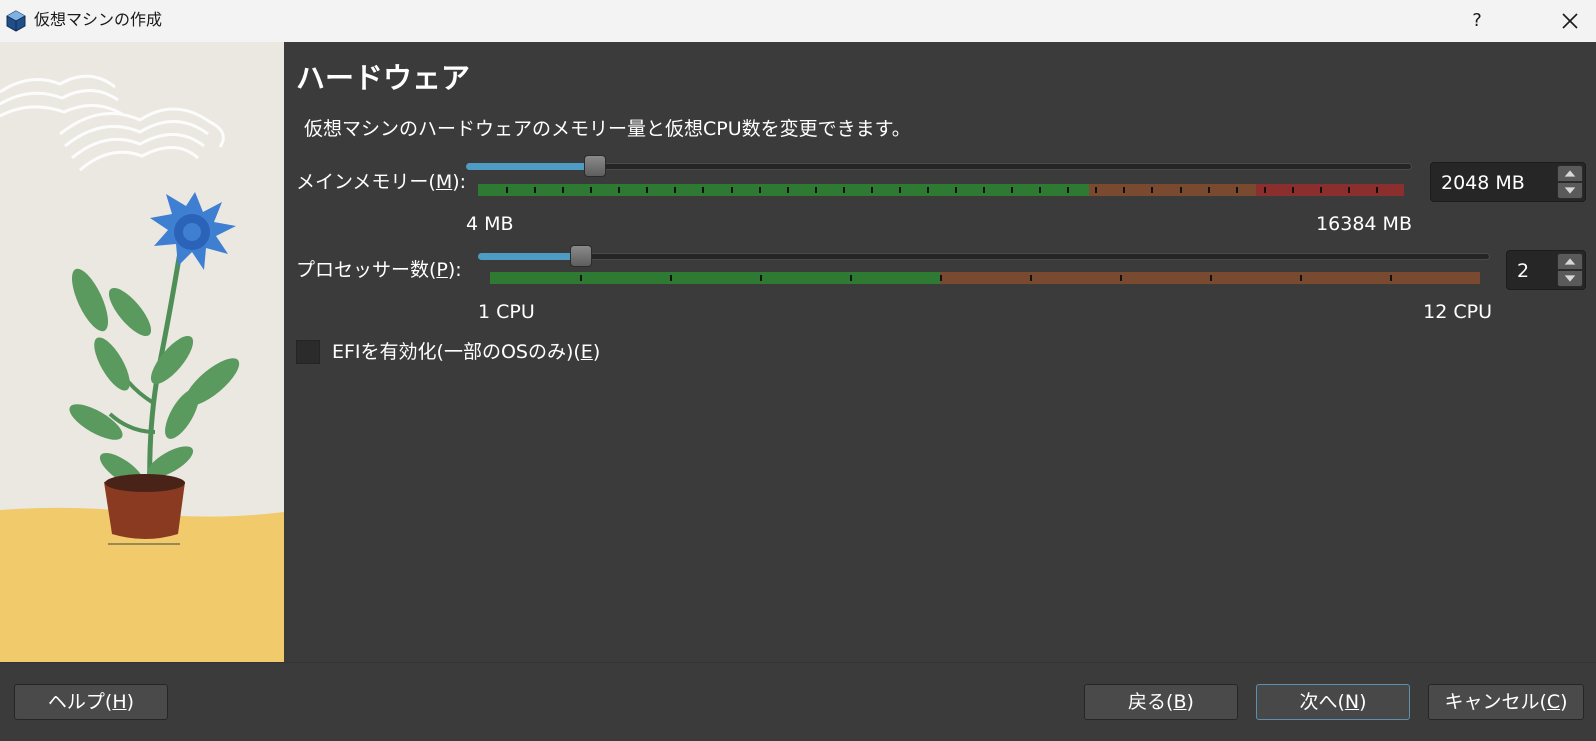 The width and height of the screenshot is (1596, 741). What do you see at coordinates (1483, 183) in the screenshot?
I see `memory-spinbox-value: 2048 MB` at bounding box center [1483, 183].